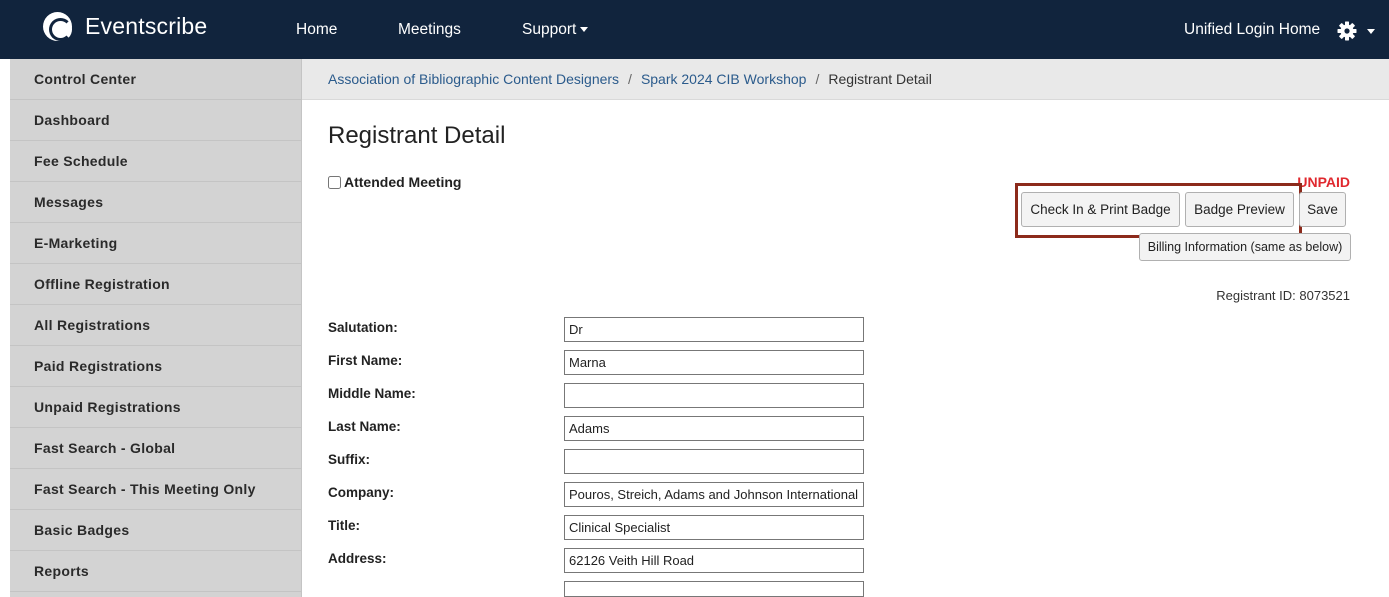  What do you see at coordinates (1347, 31) in the screenshot?
I see `gear-icon` at bounding box center [1347, 31].